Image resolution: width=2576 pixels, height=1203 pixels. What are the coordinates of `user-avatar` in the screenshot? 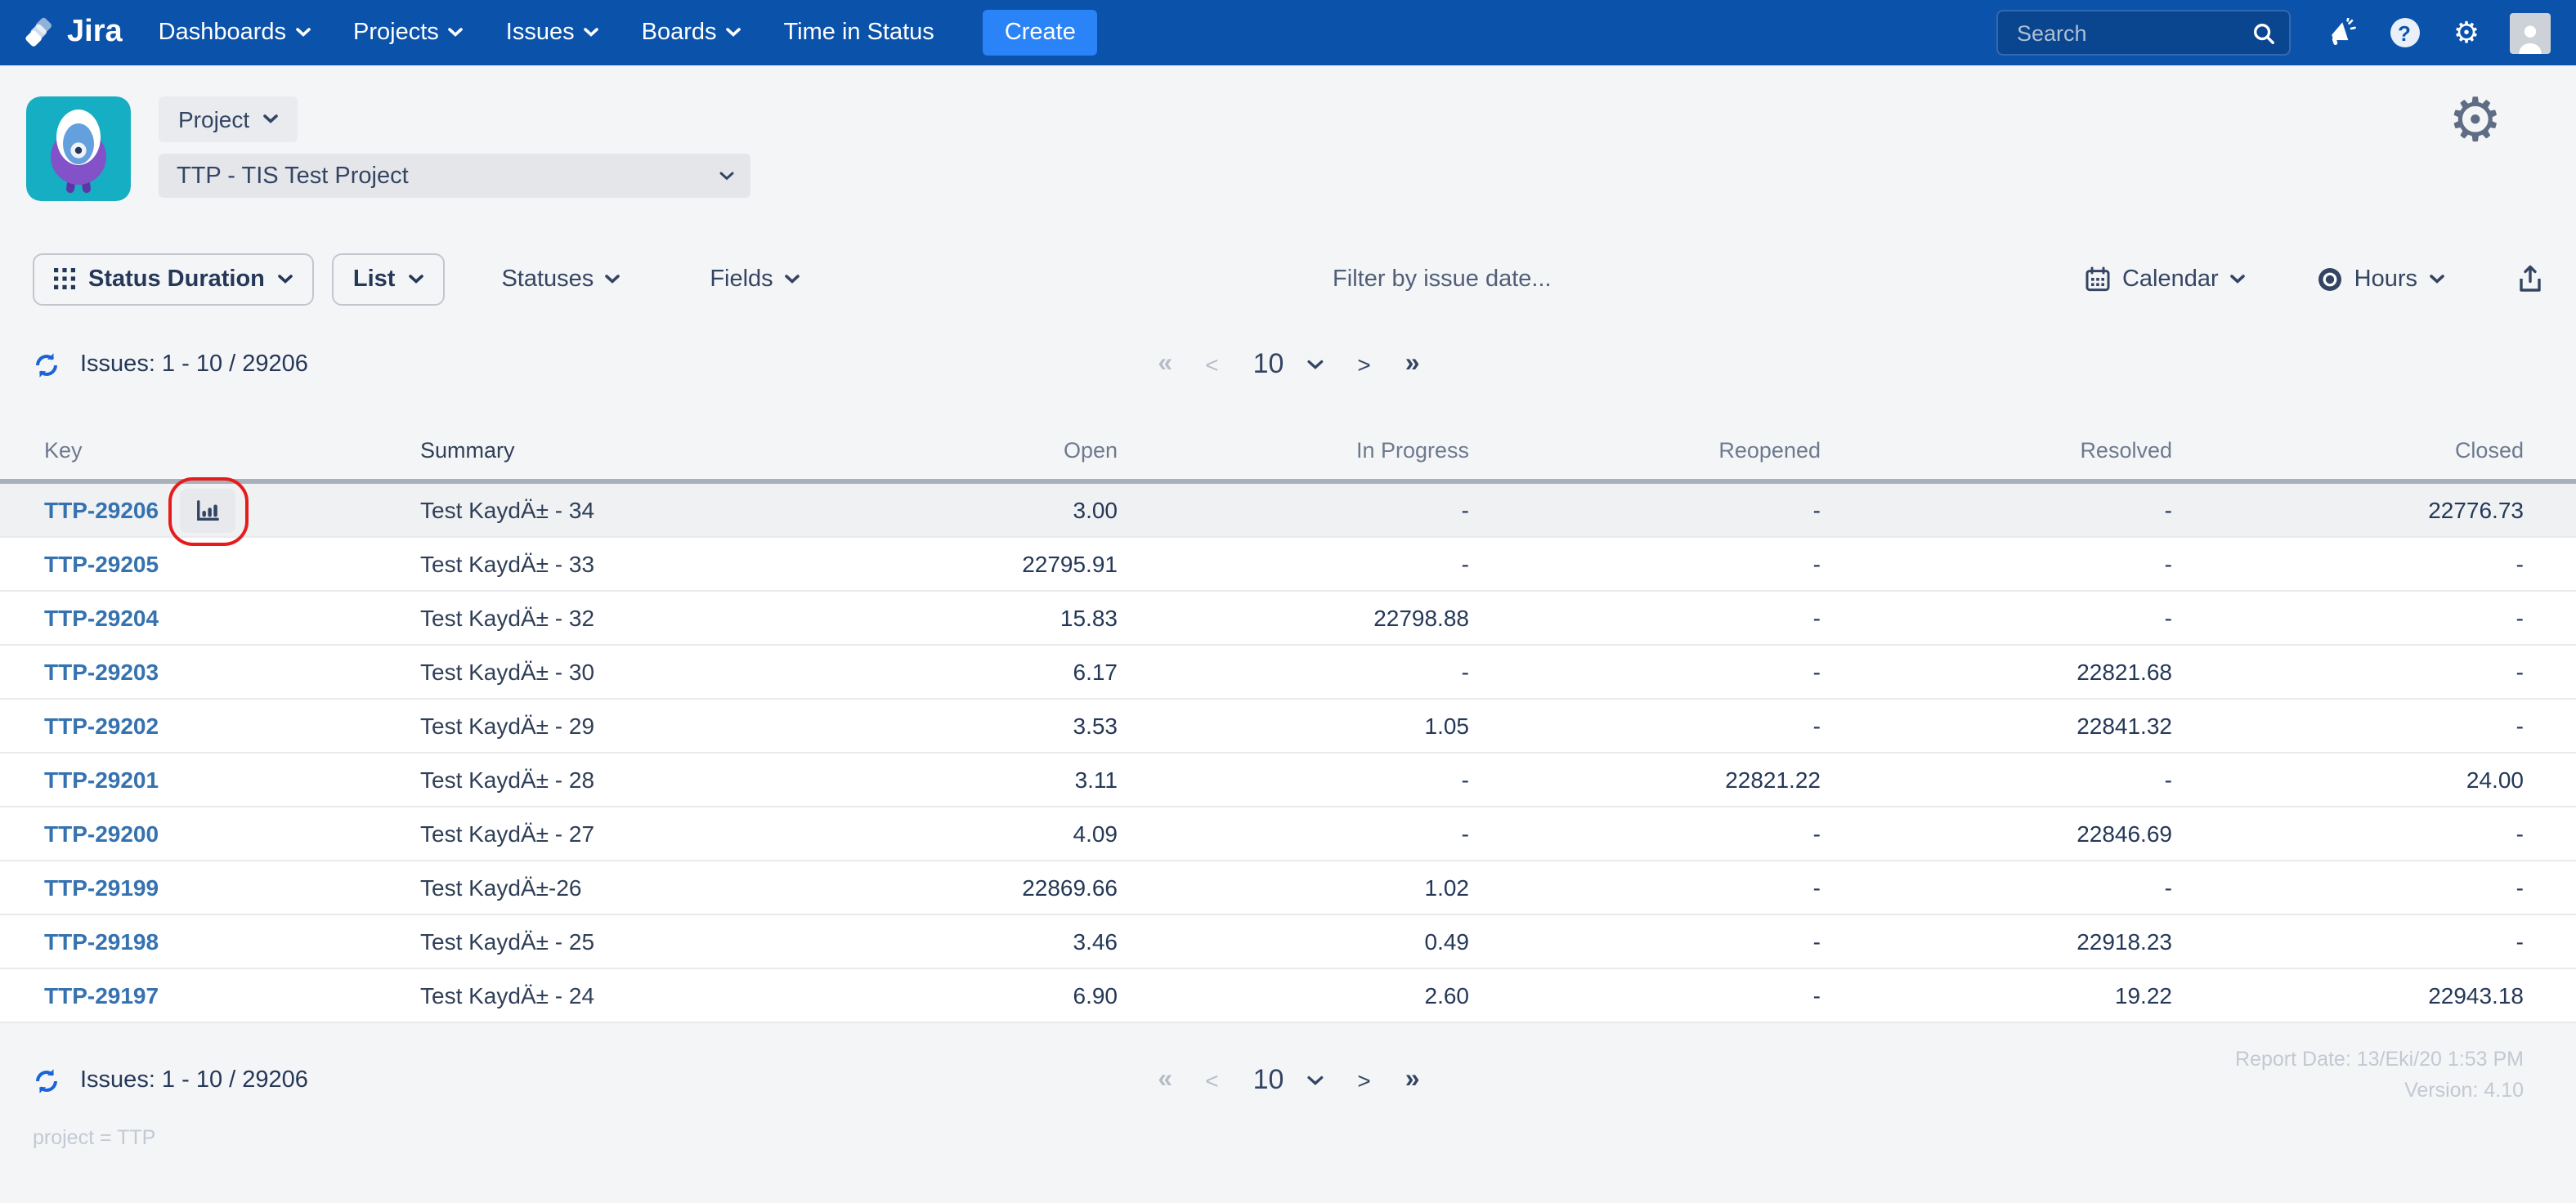 It's located at (2529, 32).